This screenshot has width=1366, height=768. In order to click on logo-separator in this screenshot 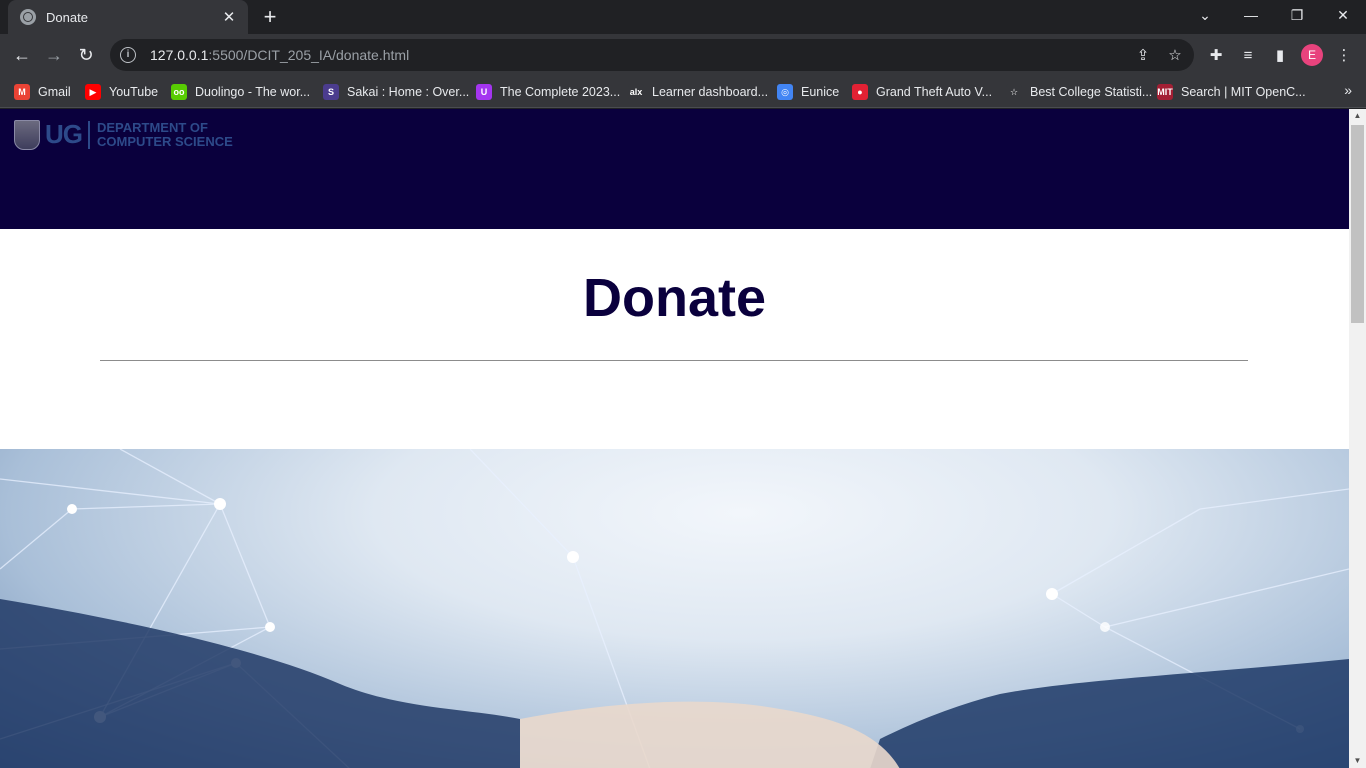, I will do `click(89, 134)`.